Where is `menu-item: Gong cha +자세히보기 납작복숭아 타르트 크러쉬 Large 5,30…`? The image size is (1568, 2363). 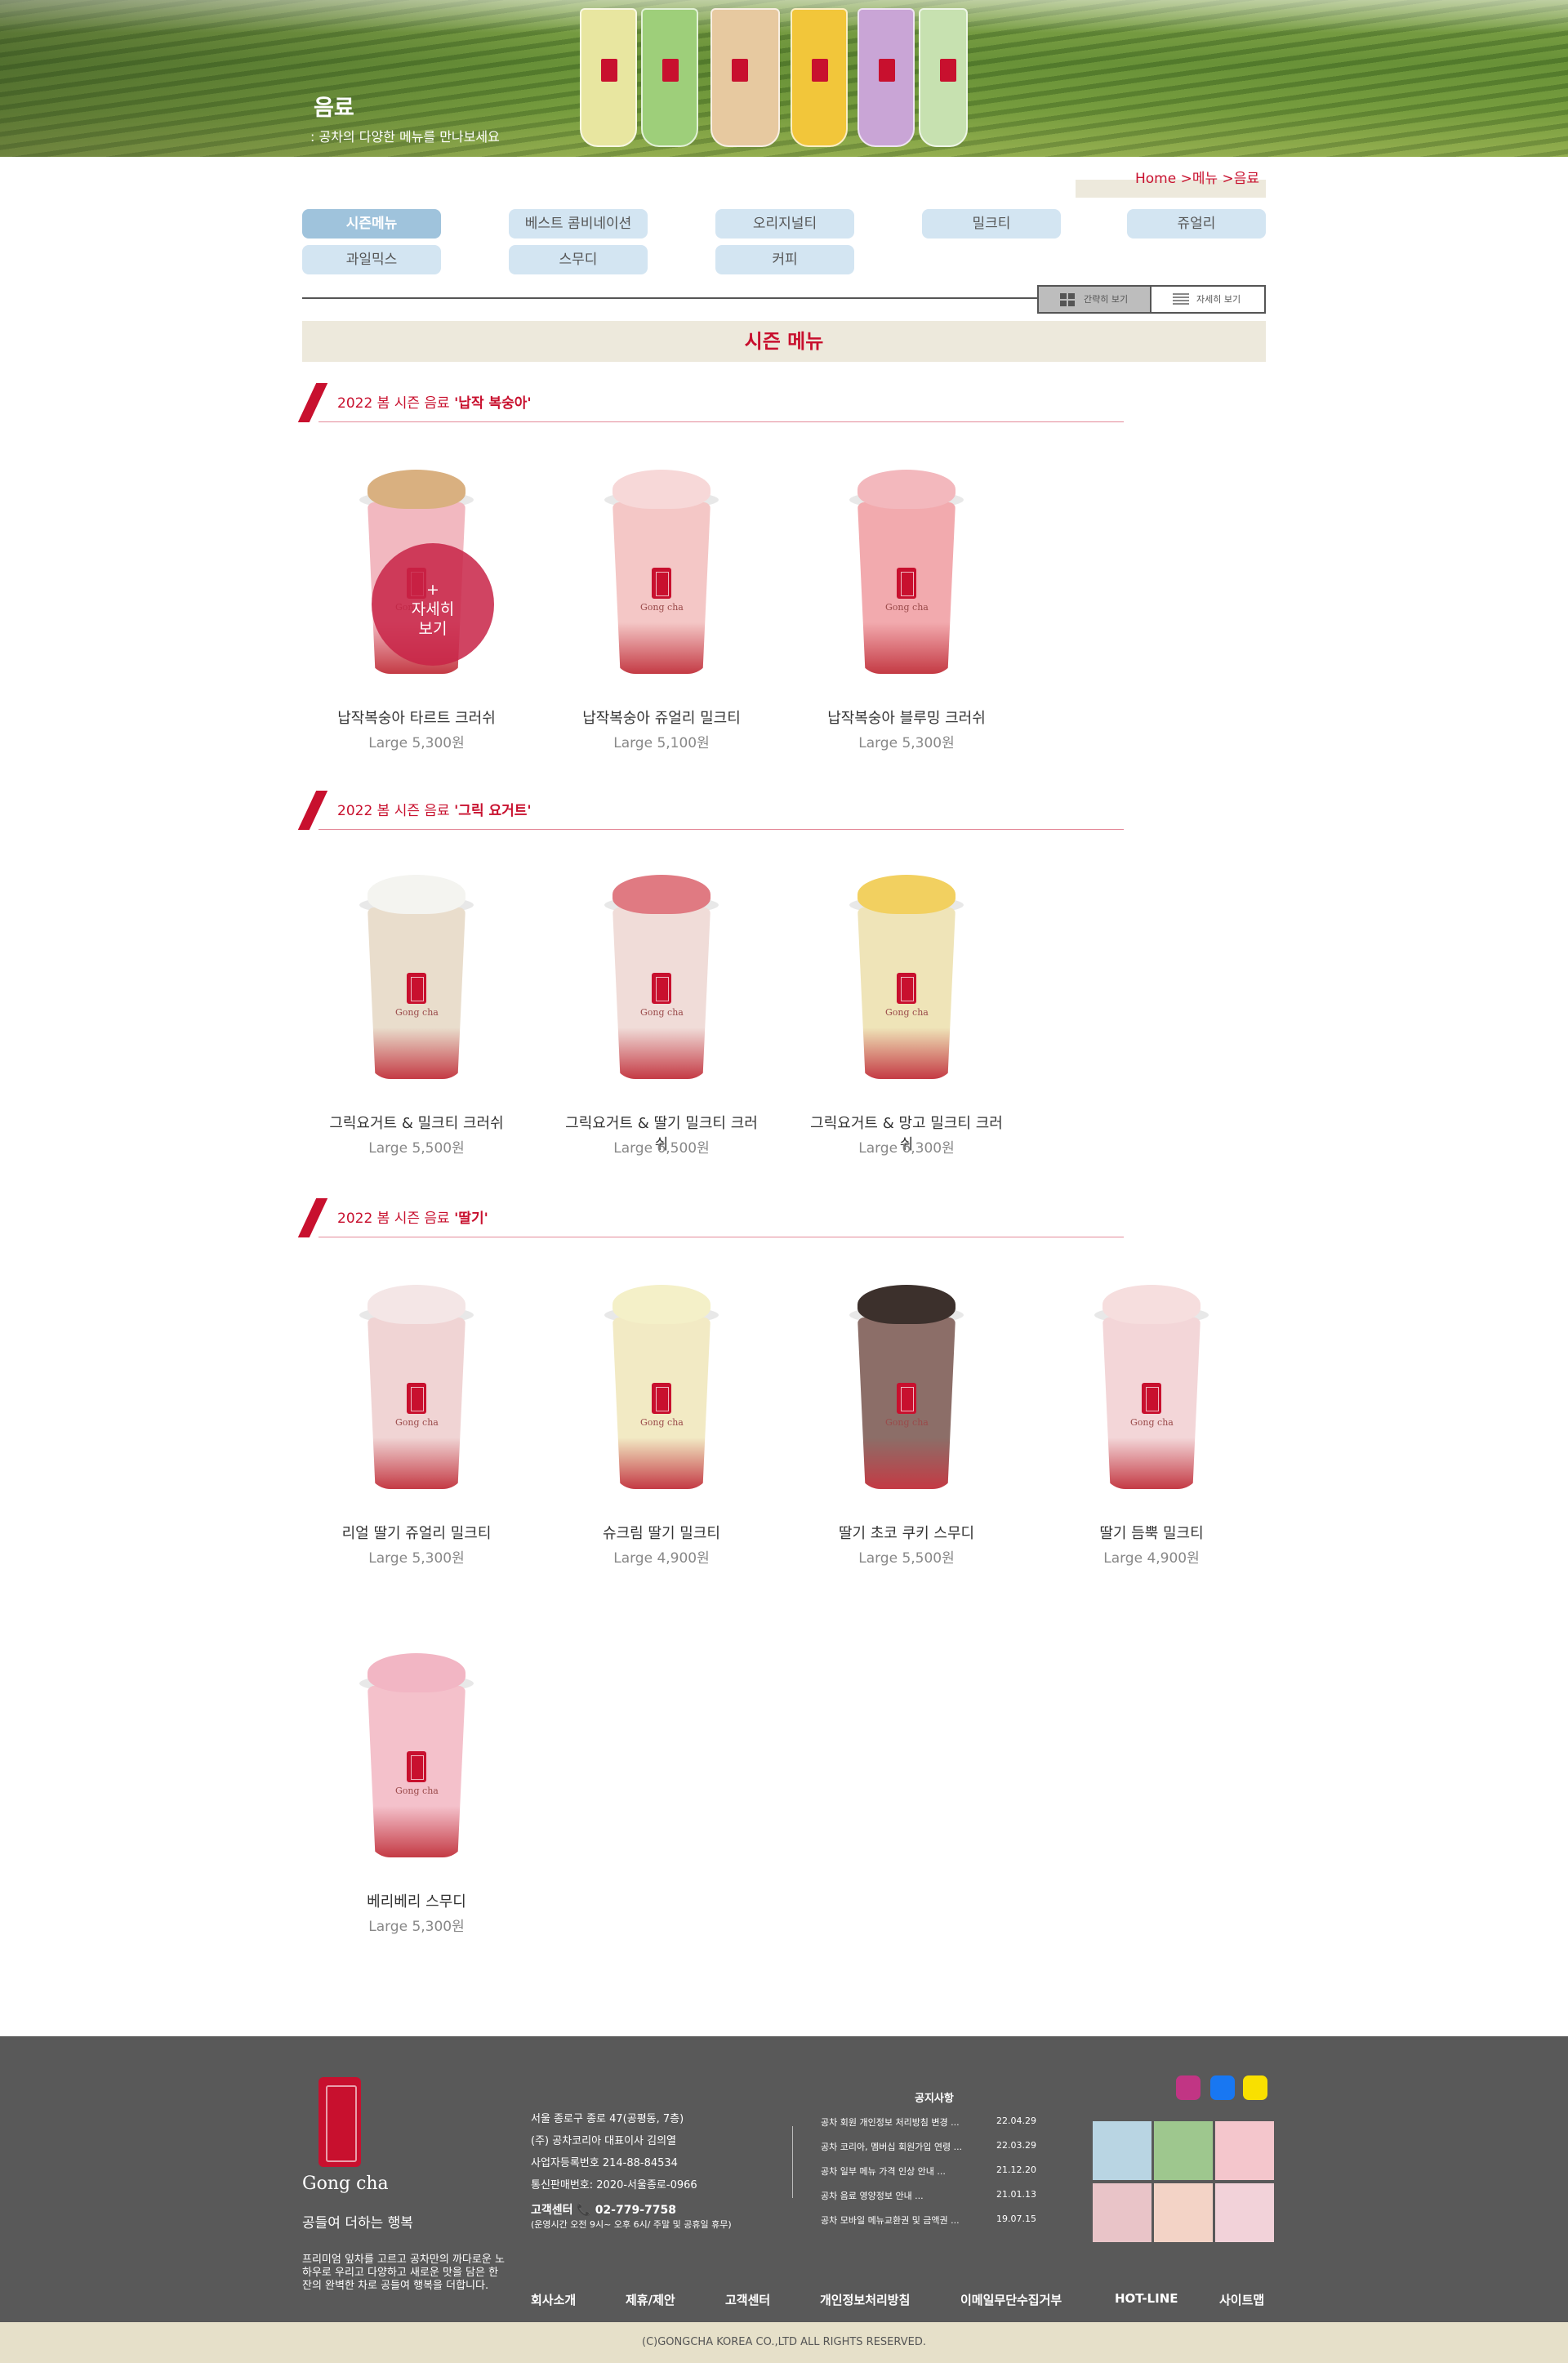
menu-item: Gong cha +자세히보기 납작복숭아 타르트 크러쉬 Large 5,30… is located at coordinates (416, 613).